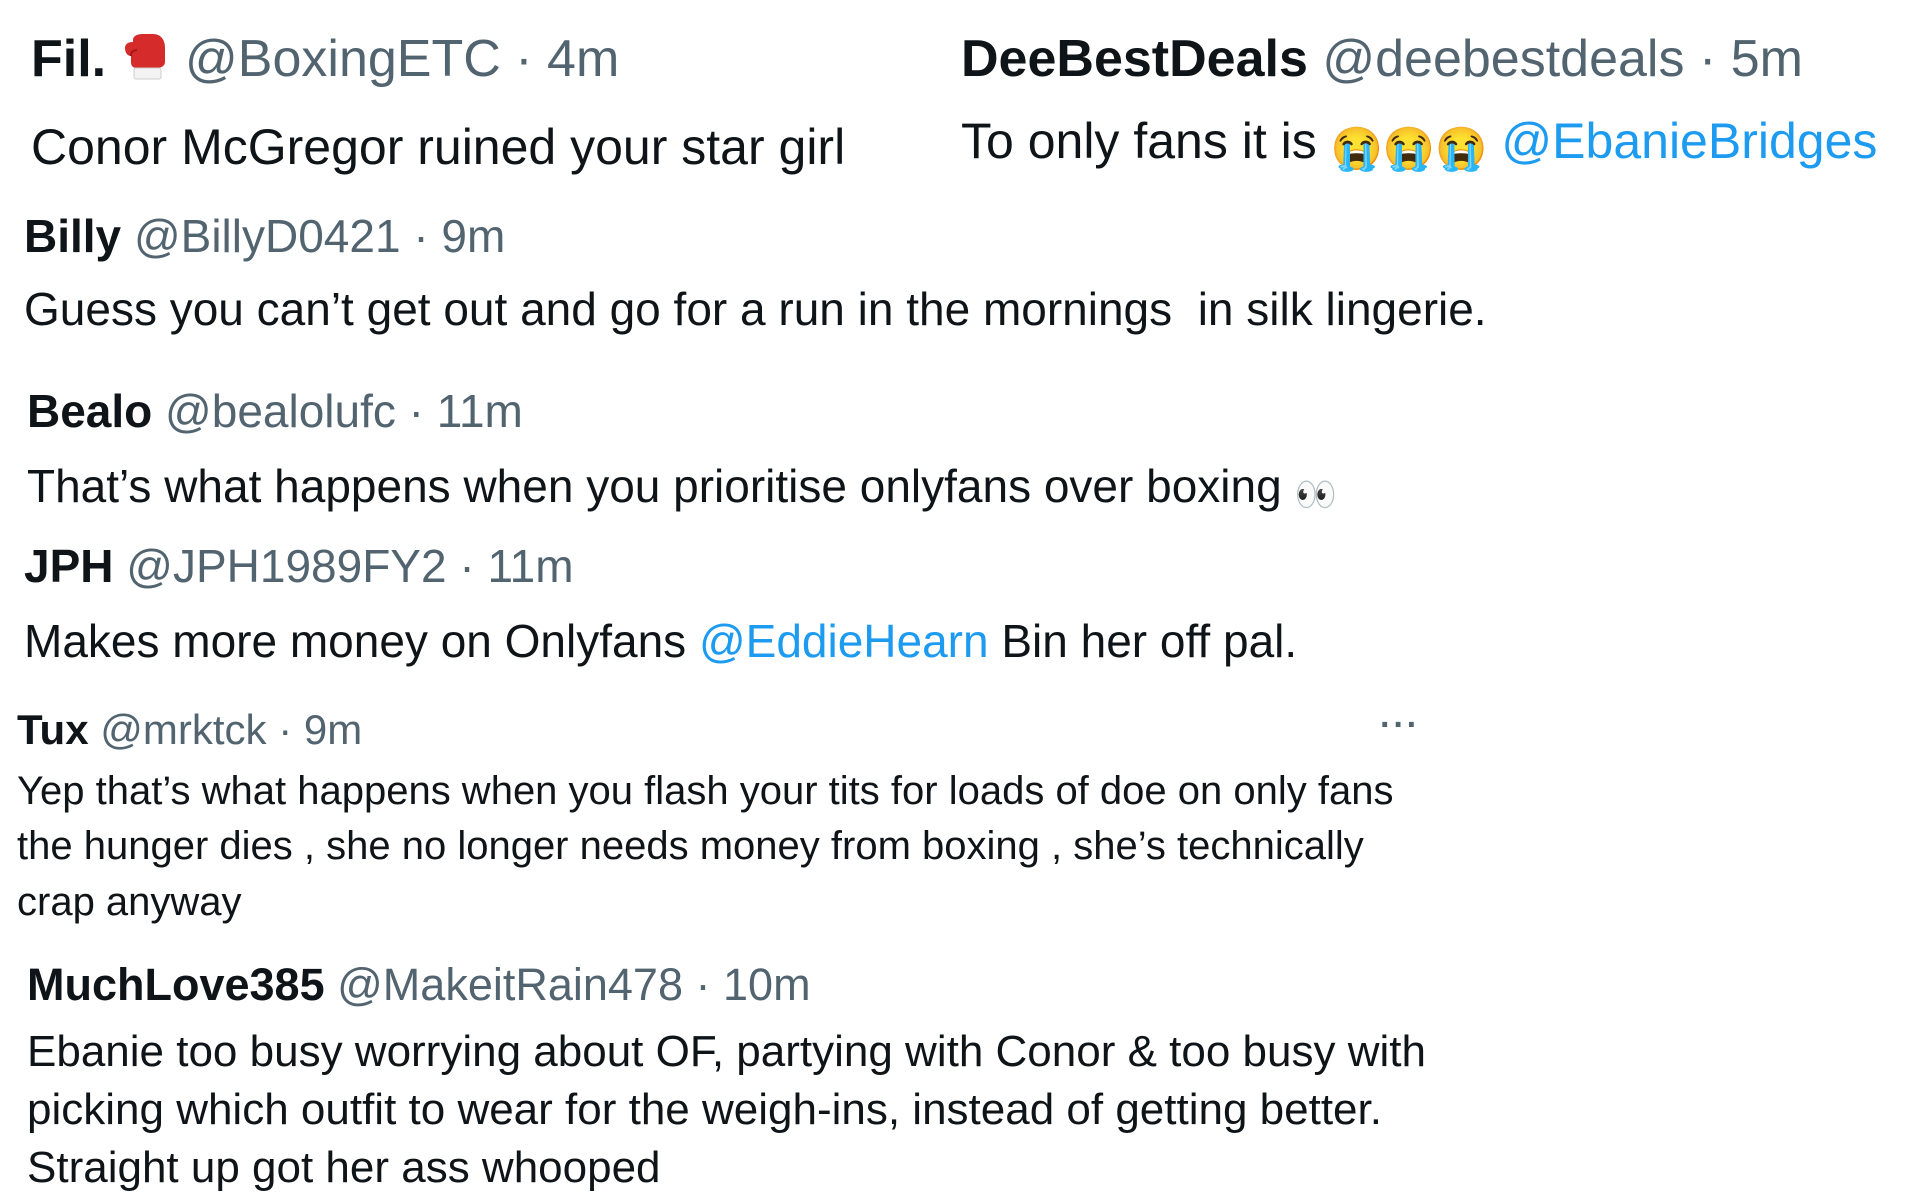 The height and width of the screenshot is (1200, 1920). What do you see at coordinates (1409, 148) in the screenshot?
I see `crying-face-emoji: 😭😭😭` at bounding box center [1409, 148].